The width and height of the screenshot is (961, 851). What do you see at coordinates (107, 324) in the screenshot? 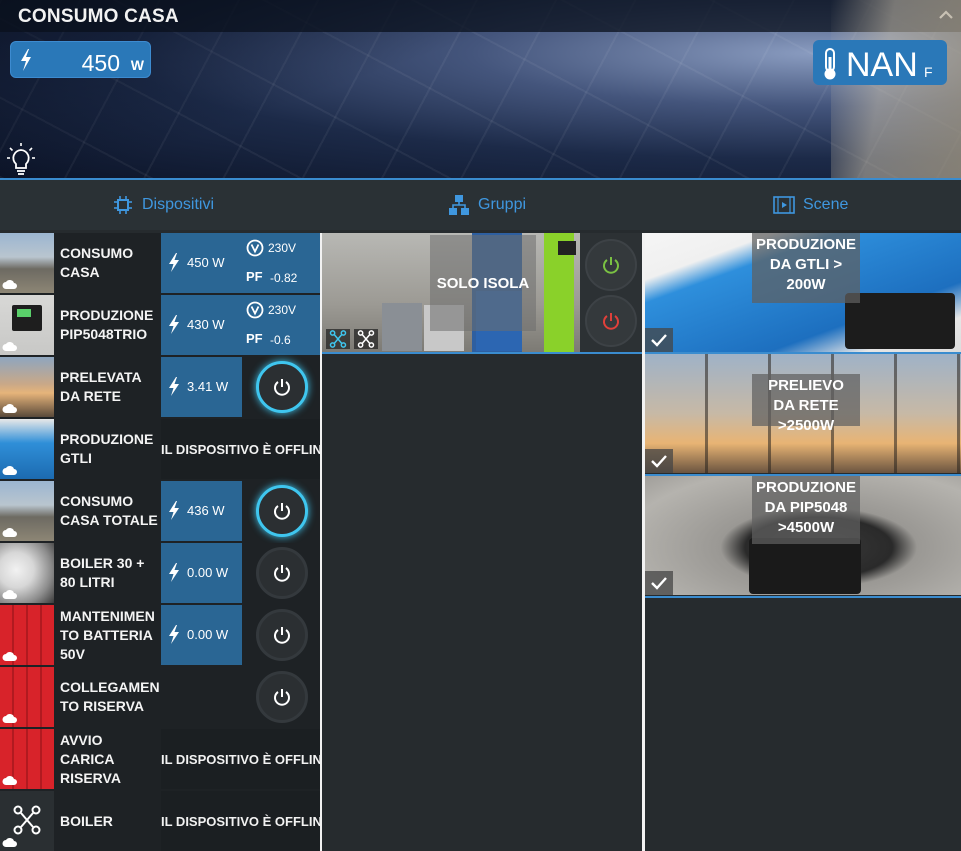
I see `device-name: PRODUZIONE PIP5048TRIO` at bounding box center [107, 324].